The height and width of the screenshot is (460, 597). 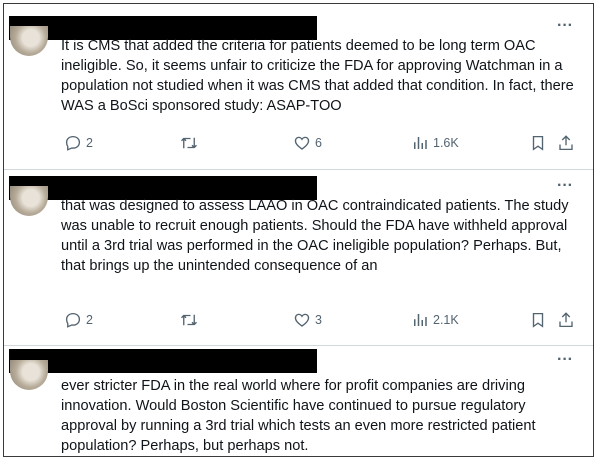 What do you see at coordinates (318, 143) in the screenshot?
I see `like-count: 6` at bounding box center [318, 143].